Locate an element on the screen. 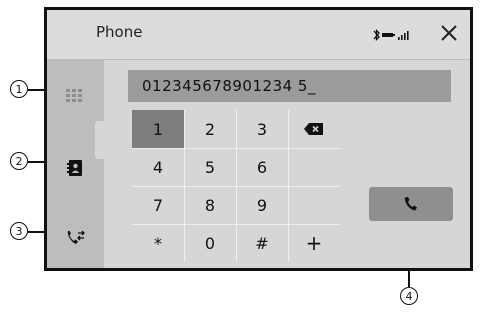 This screenshot has width=482, height=313. key-8: 8 is located at coordinates (210, 205).